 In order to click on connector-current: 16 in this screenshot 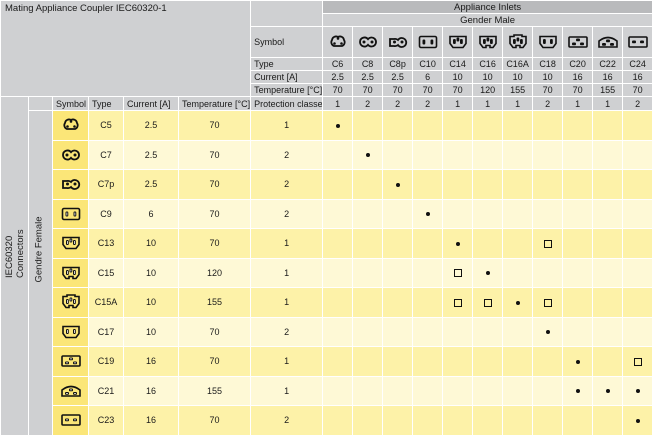, I will do `click(151, 390)`.